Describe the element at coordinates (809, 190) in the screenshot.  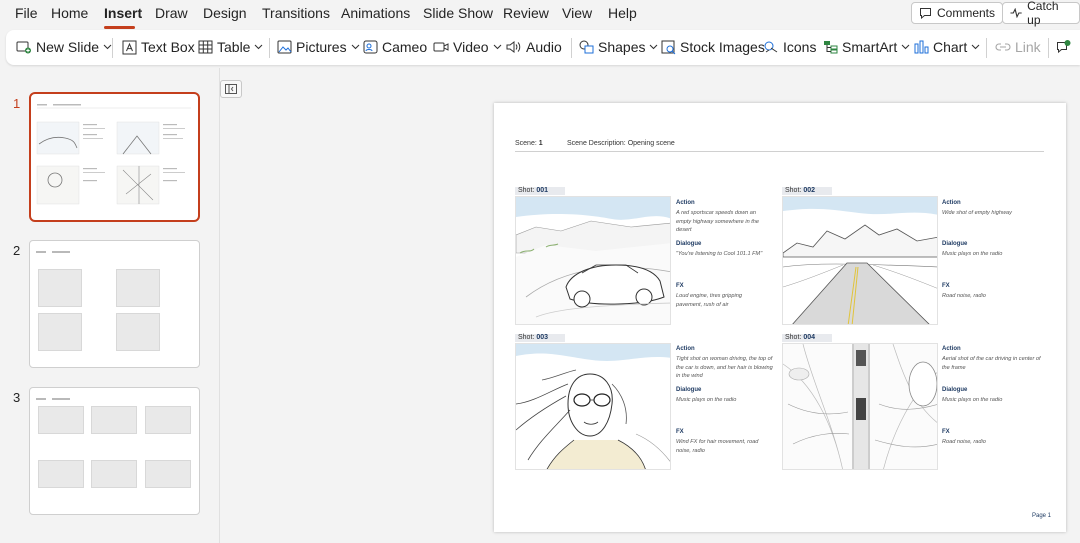
I see `shot-number: 002` at that location.